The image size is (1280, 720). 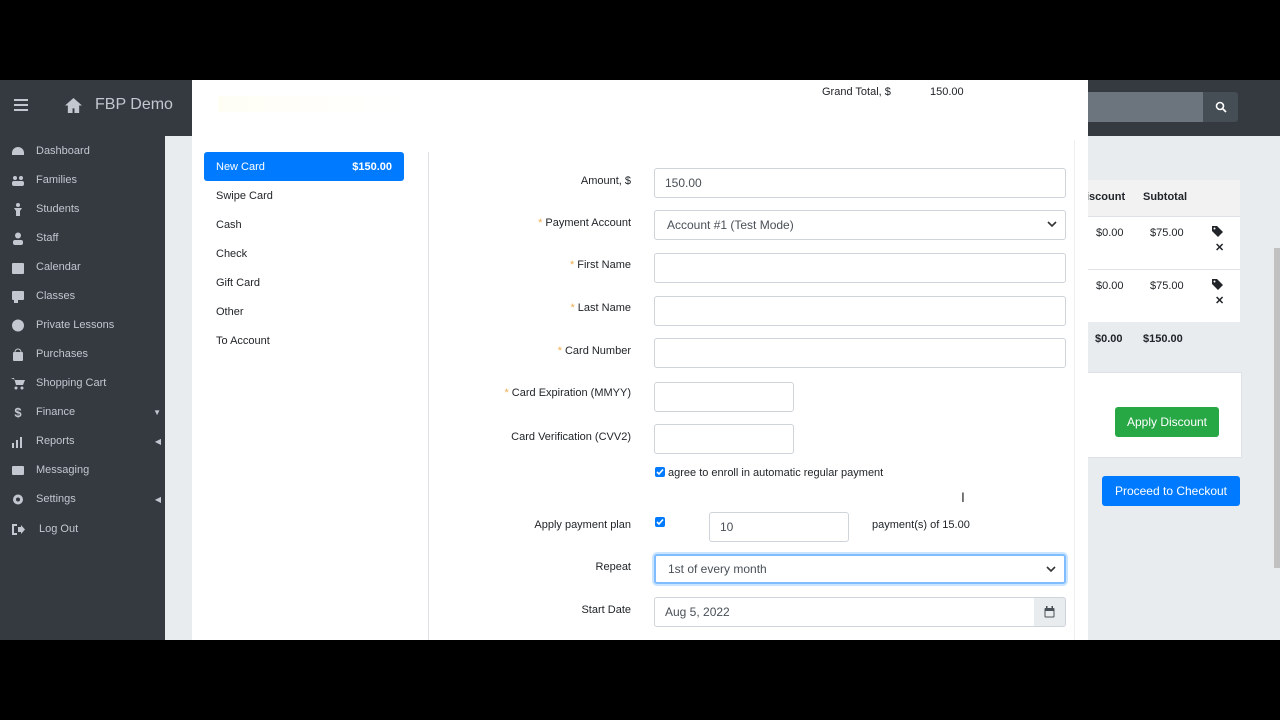 What do you see at coordinates (947, 92) in the screenshot?
I see `grand-total-value: 150.00` at bounding box center [947, 92].